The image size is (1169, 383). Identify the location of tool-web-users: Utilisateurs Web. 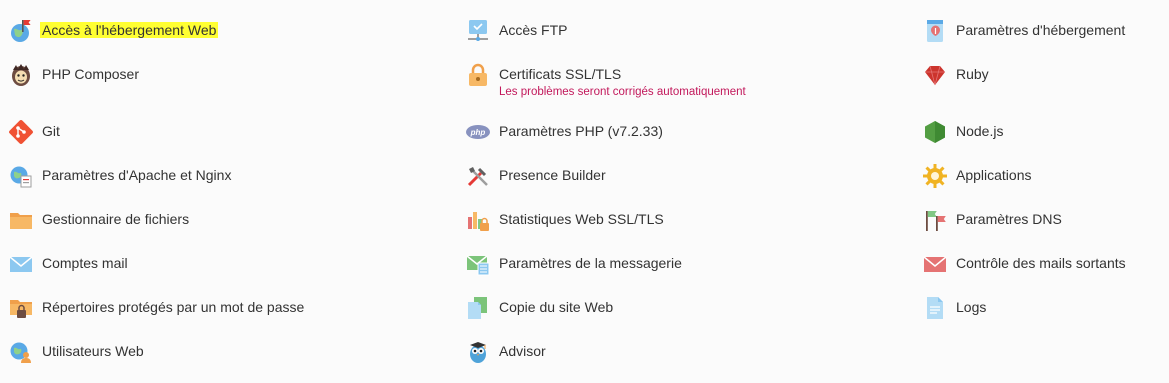
(76, 352).